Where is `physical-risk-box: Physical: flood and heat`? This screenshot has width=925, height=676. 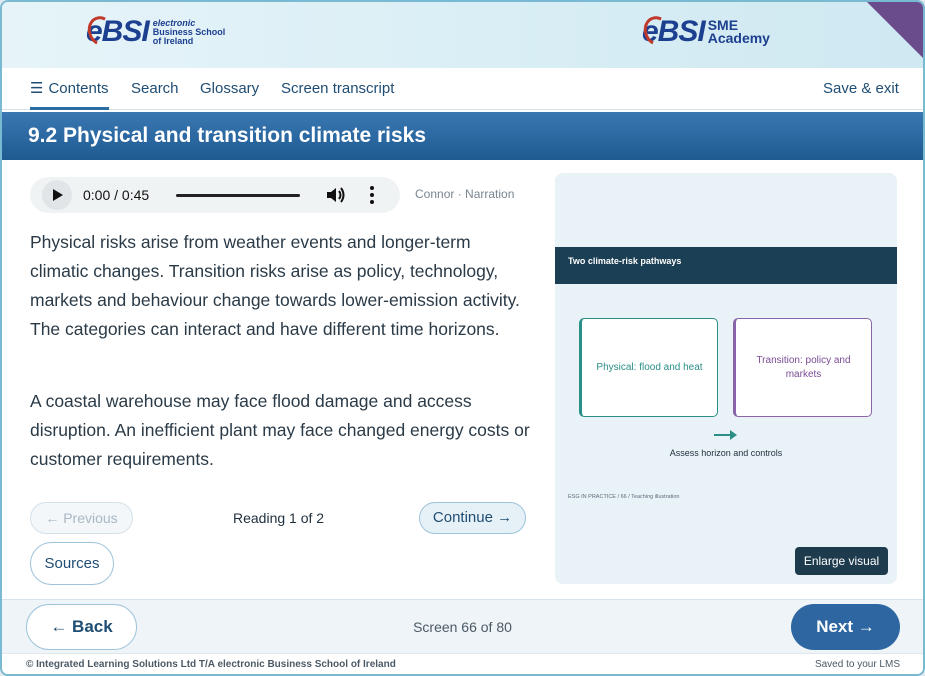 physical-risk-box: Physical: flood and heat is located at coordinates (648, 367).